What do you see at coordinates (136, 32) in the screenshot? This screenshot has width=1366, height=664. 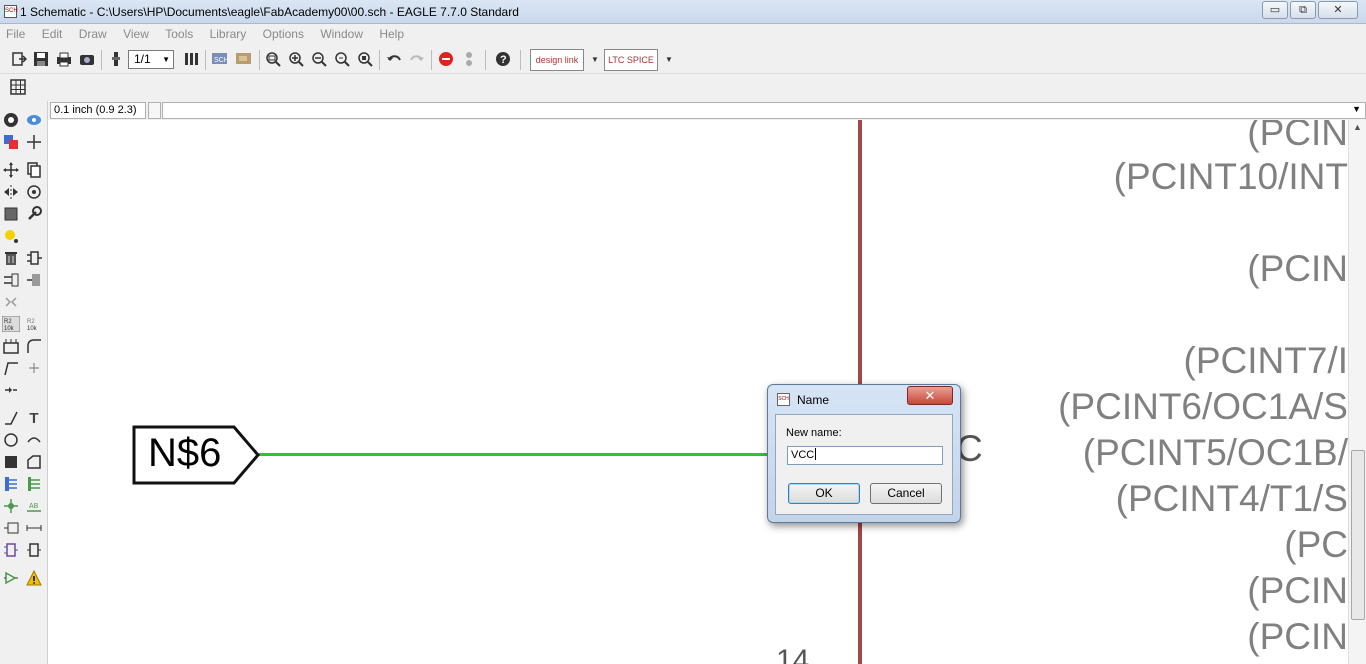 I see `menu-view: View` at bounding box center [136, 32].